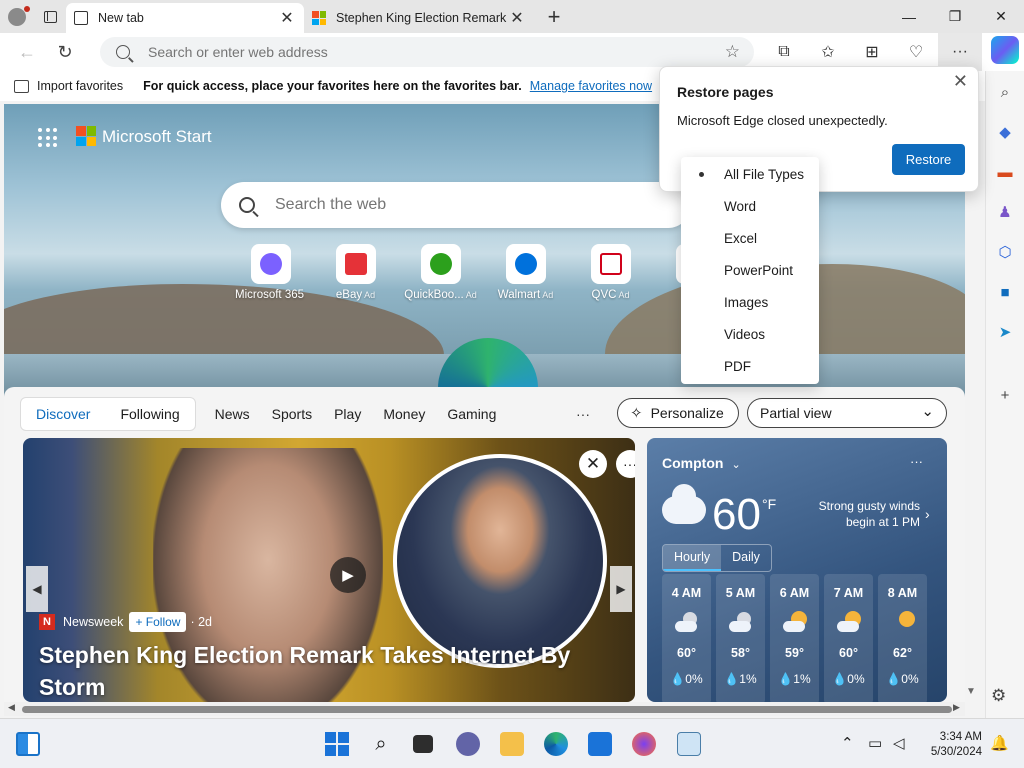 The width and height of the screenshot is (1024, 768). Describe the element at coordinates (740, 206) in the screenshot. I see `menu-item-word: Word` at that location.